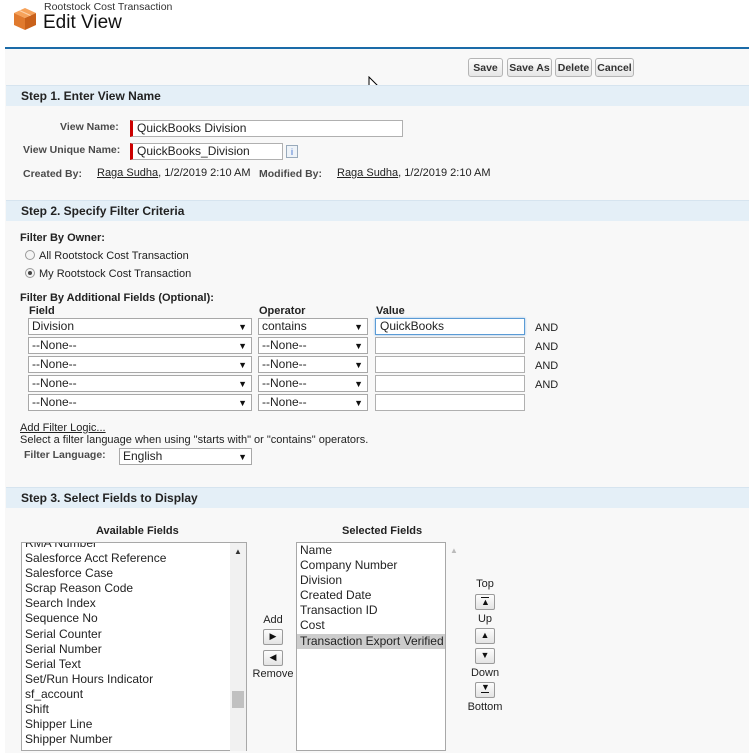 This screenshot has height=753, width=749. What do you see at coordinates (134, 603) in the screenshot?
I see `list-item: Search Index` at bounding box center [134, 603].